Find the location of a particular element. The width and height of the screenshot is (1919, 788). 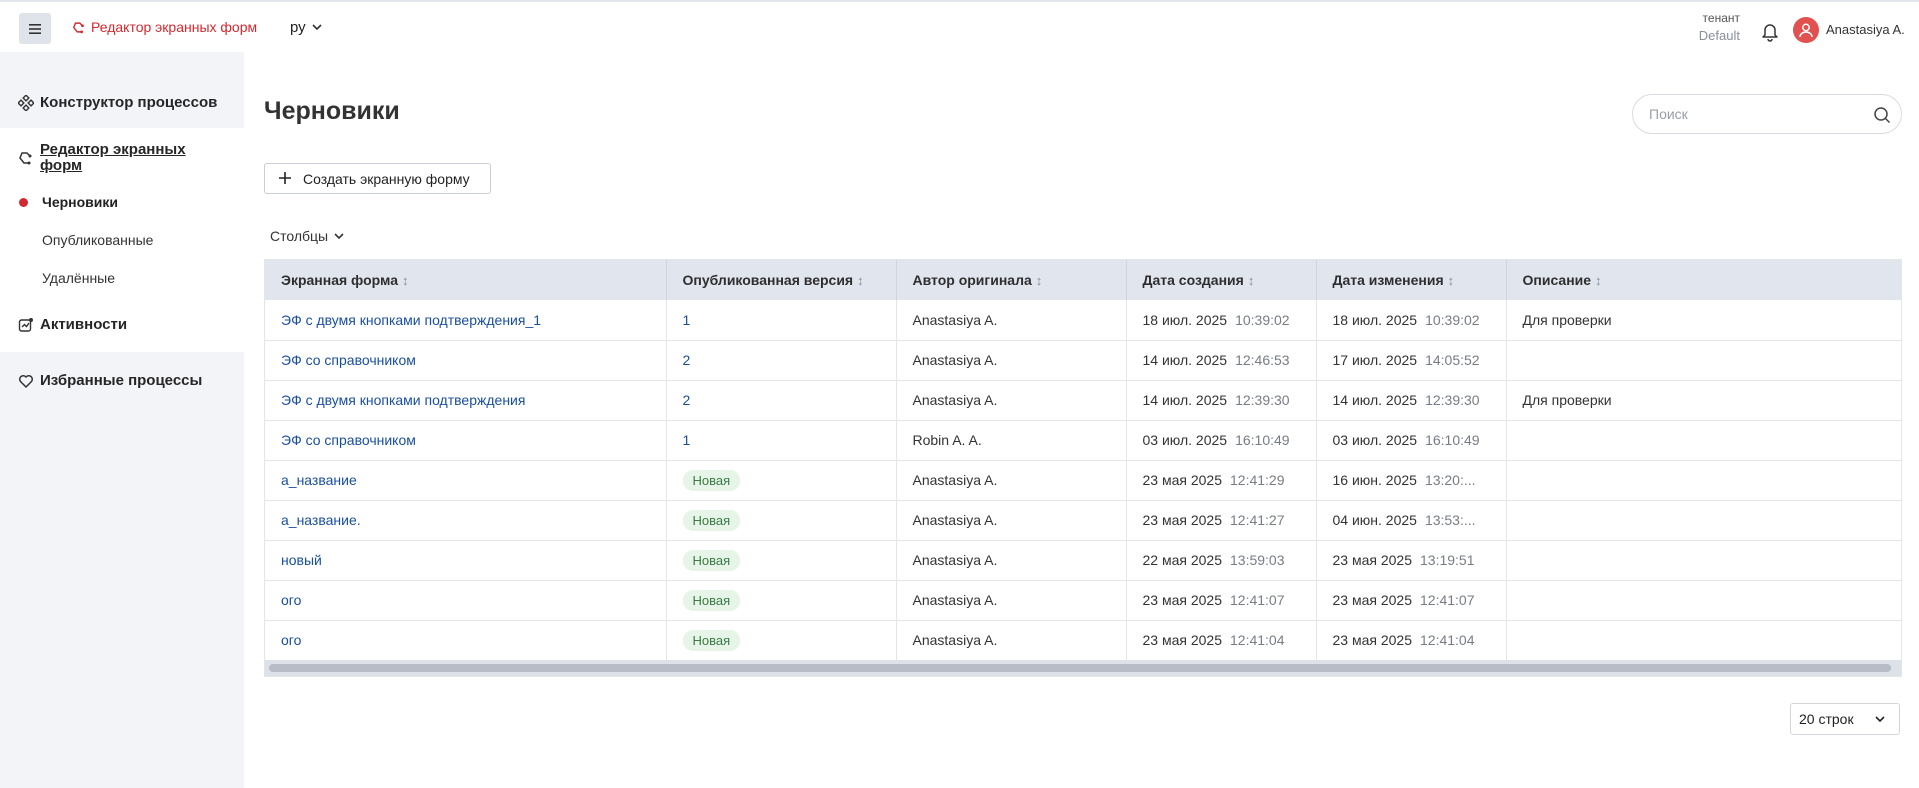

brand-link: Редактор экранных форм is located at coordinates (164, 27).